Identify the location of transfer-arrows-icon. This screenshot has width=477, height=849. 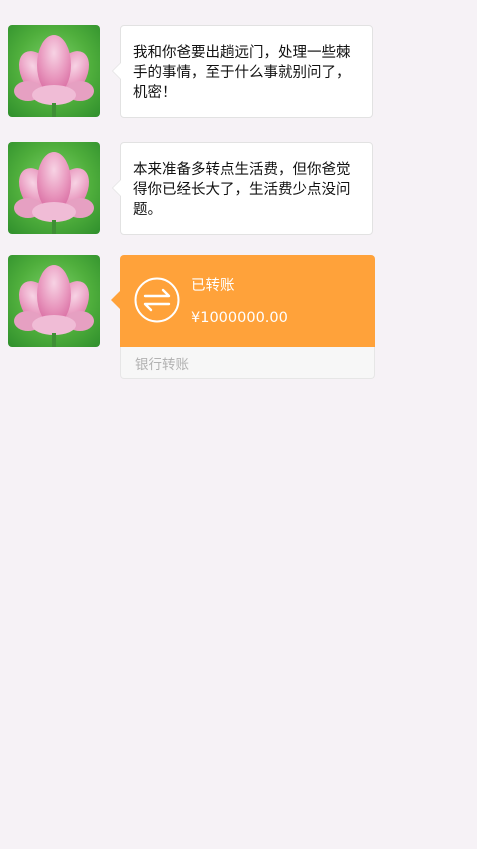
(157, 300).